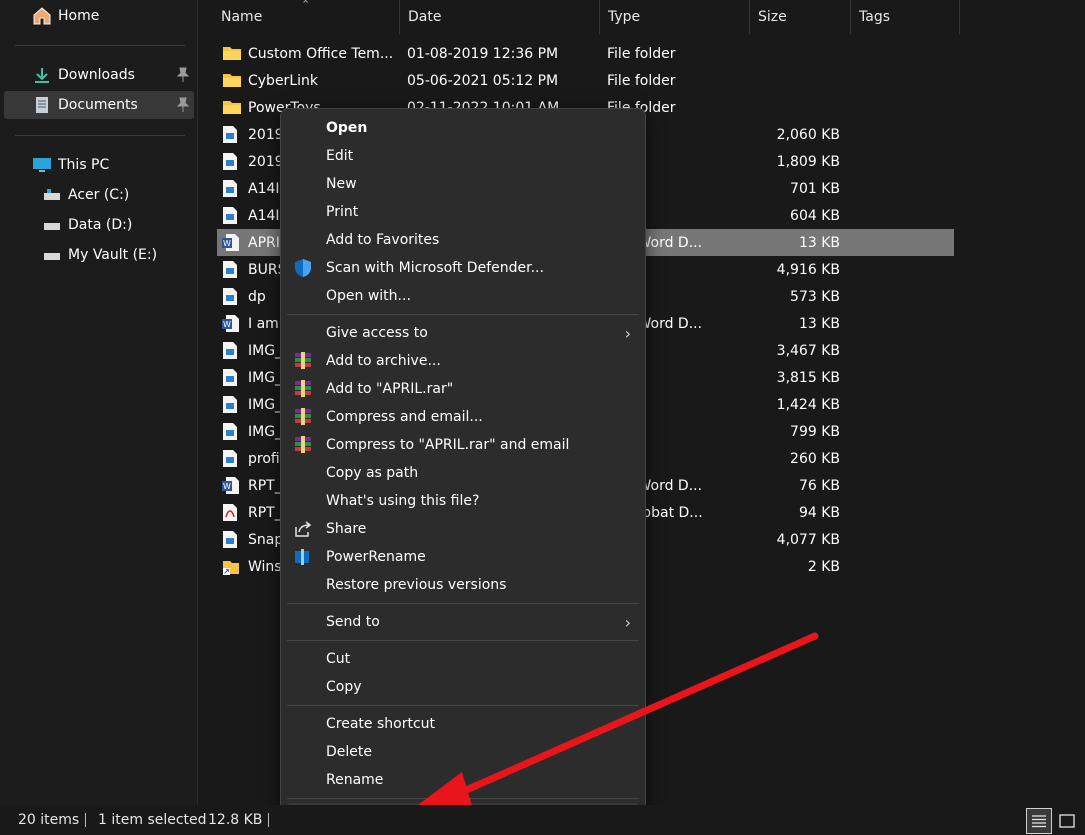  I want to click on menu-item-label: Print, so click(342, 212).